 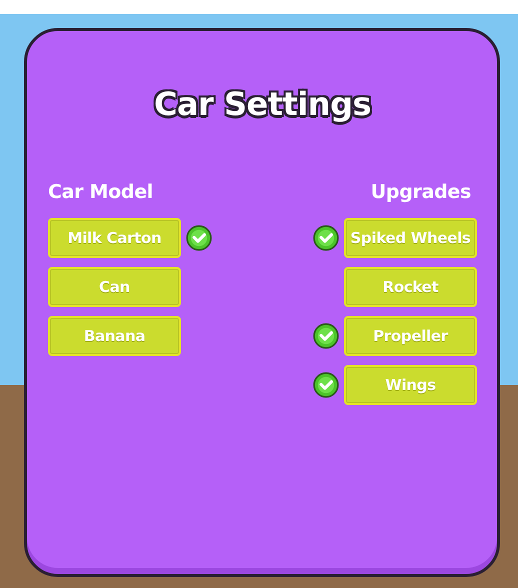 I want to click on option-button: Banana, so click(x=114, y=336).